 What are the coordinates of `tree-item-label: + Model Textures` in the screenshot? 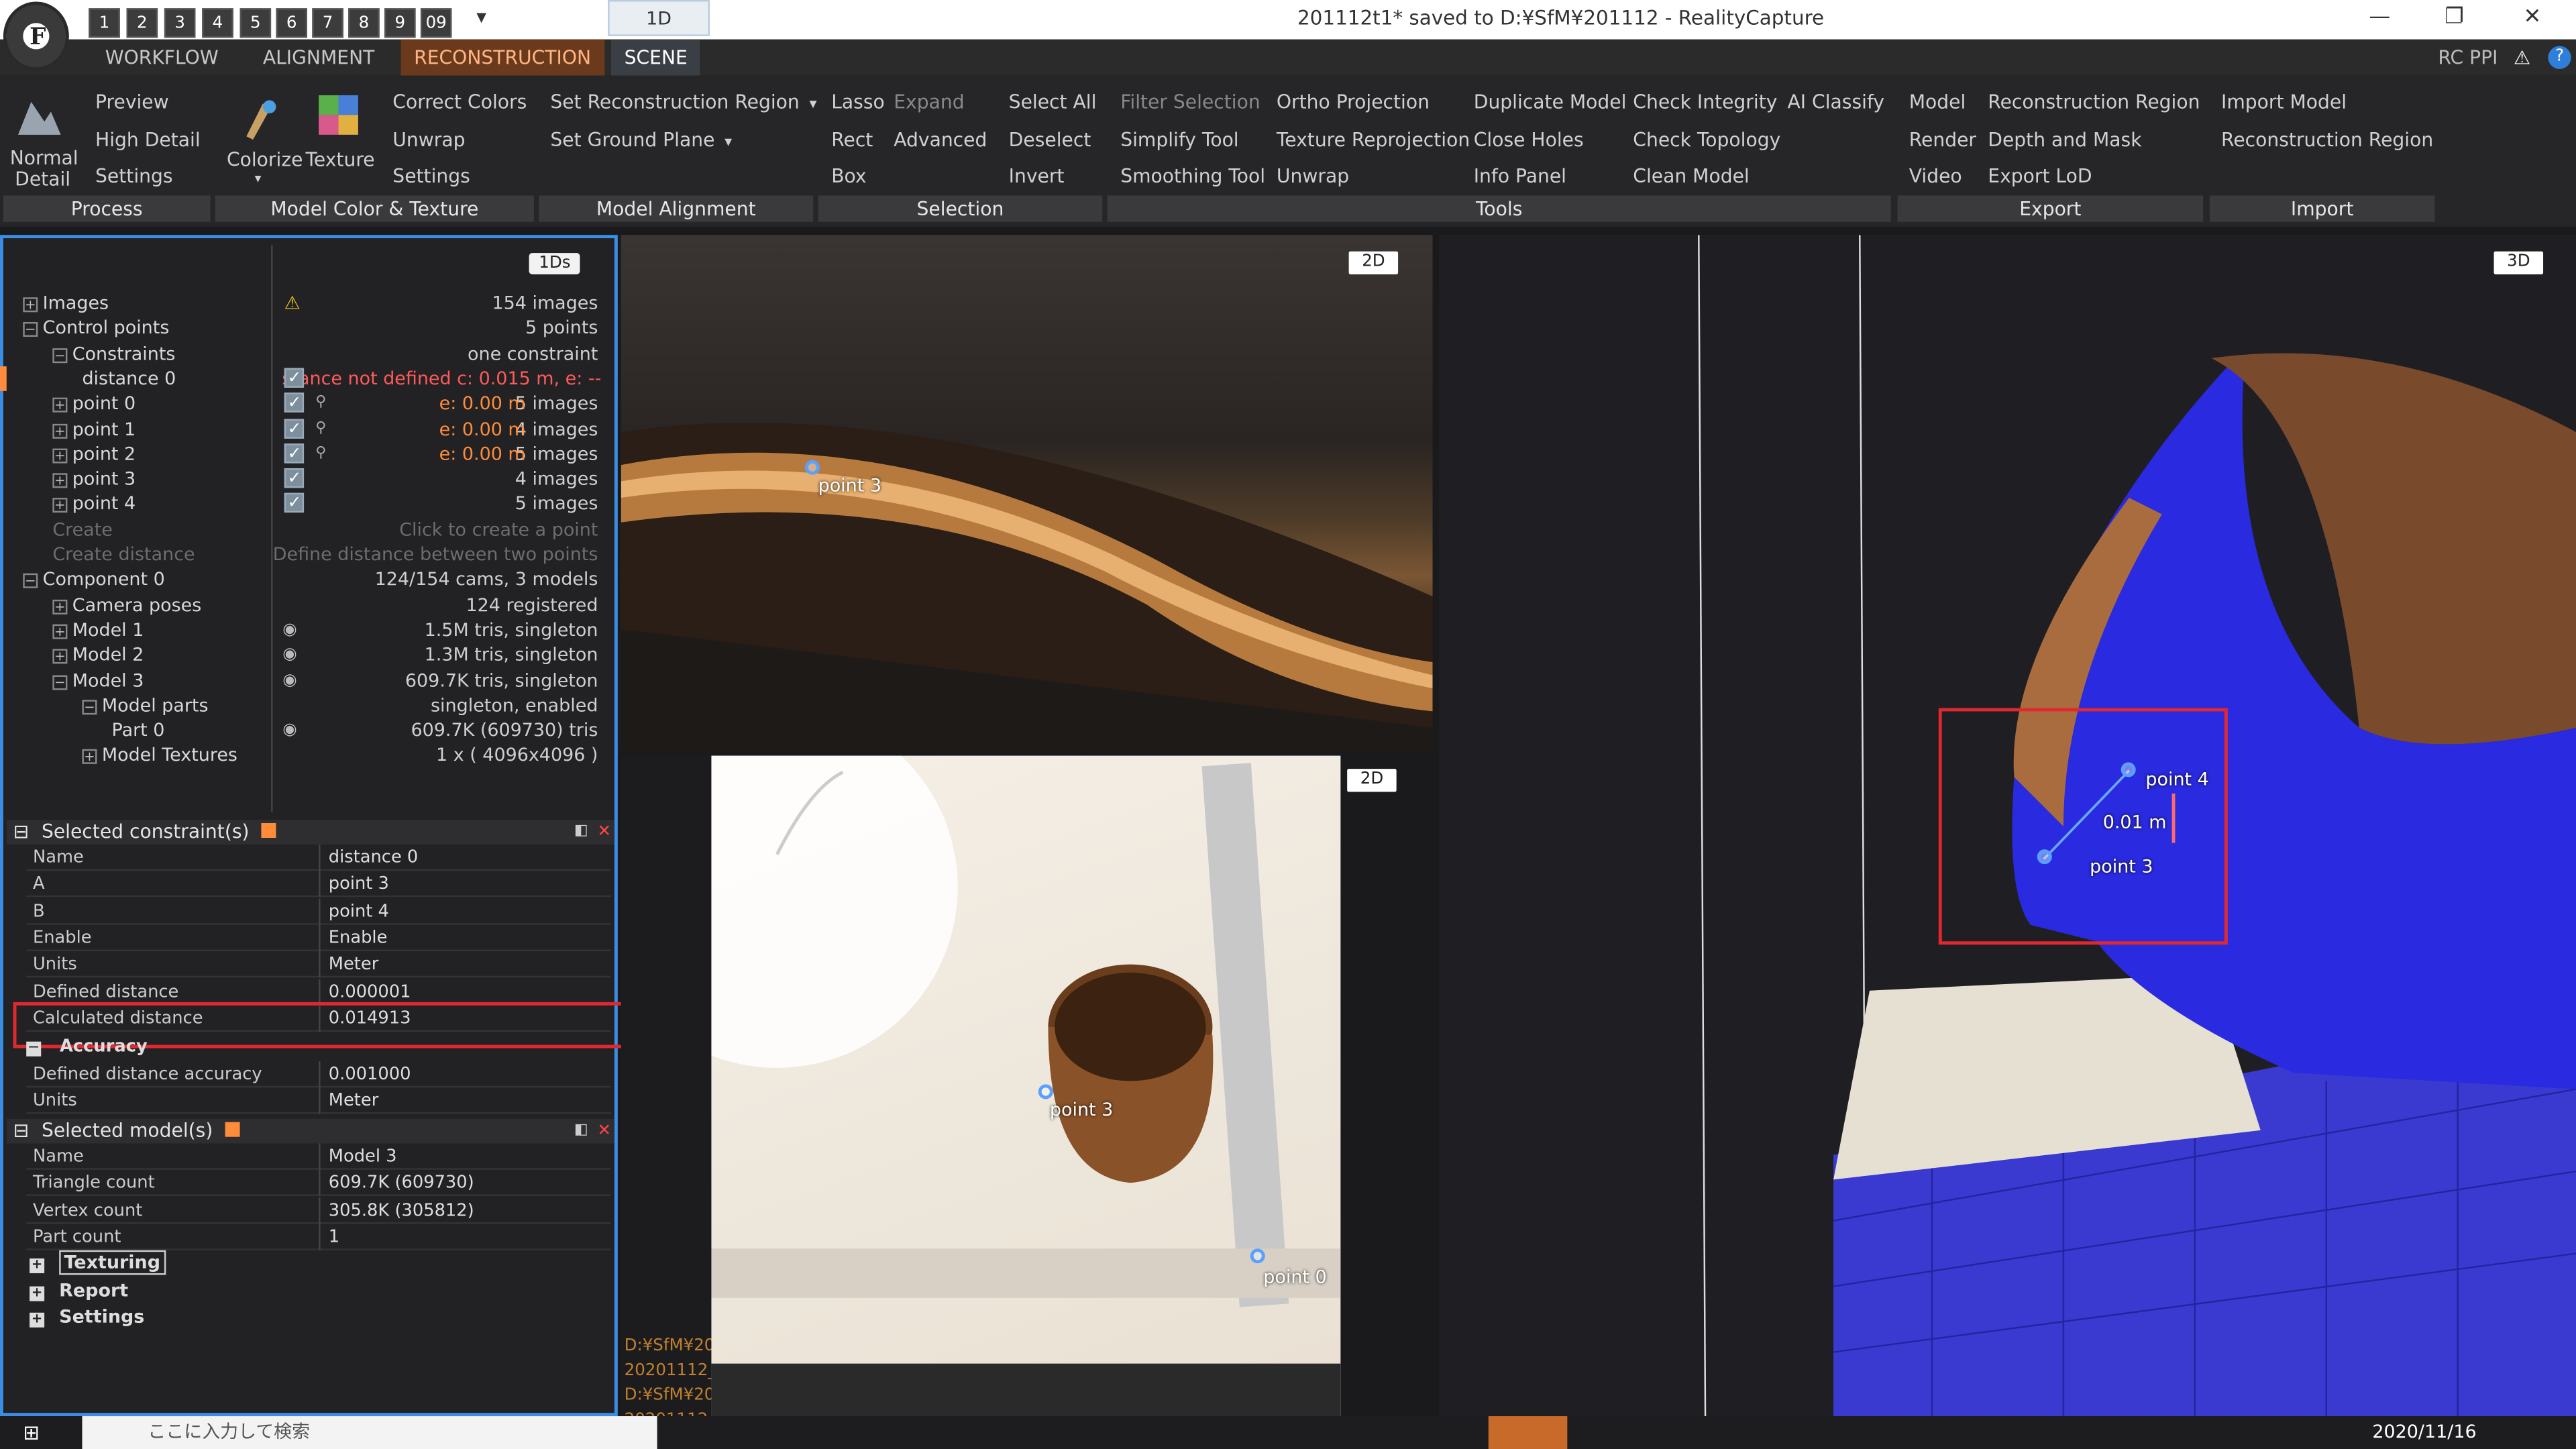 It's located at (159, 755).